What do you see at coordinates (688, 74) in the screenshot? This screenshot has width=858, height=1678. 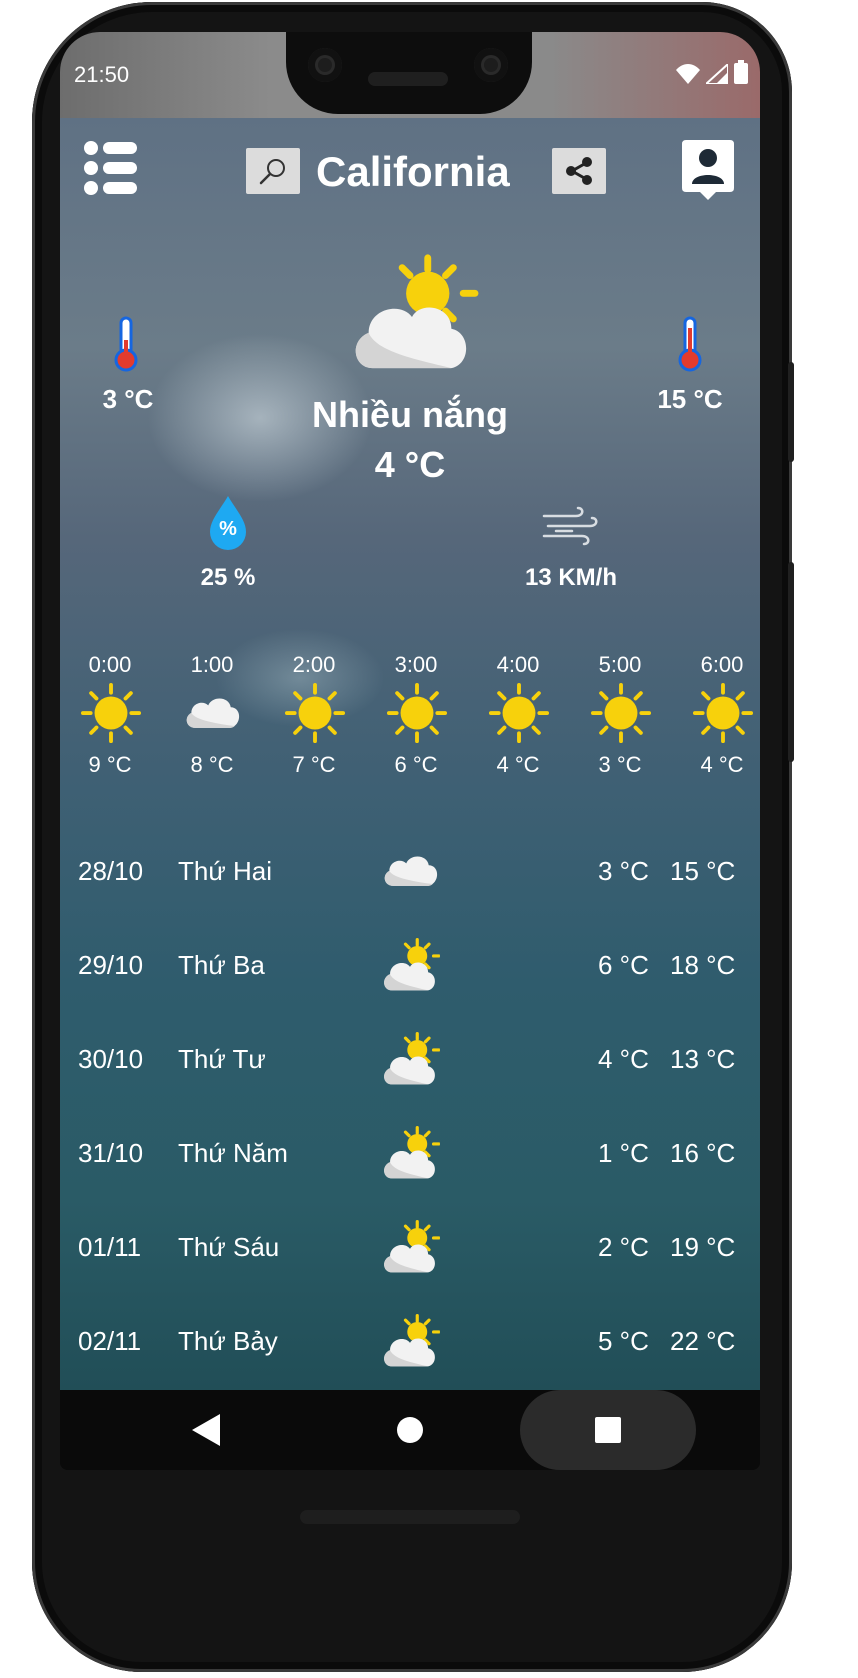 I see `wifi-icon` at bounding box center [688, 74].